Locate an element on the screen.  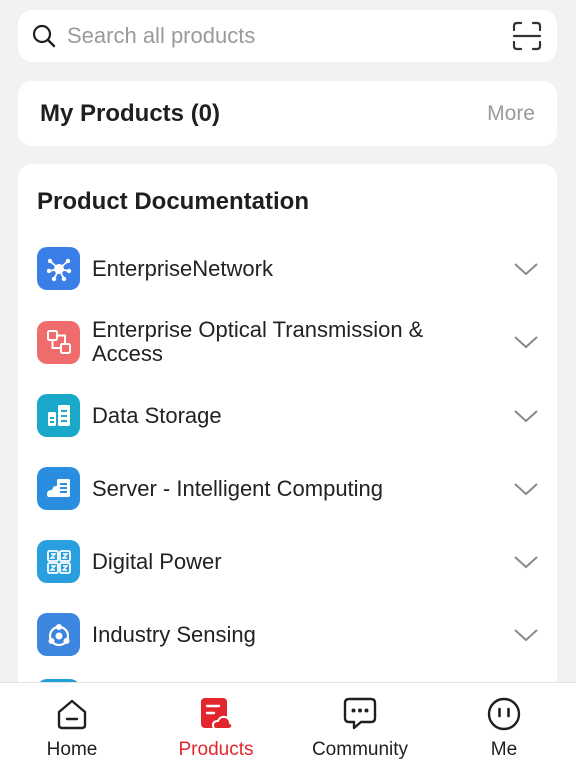
doc-item-server-intelligent-computing: Server - Intelligent Computing is located at coordinates (287, 488).